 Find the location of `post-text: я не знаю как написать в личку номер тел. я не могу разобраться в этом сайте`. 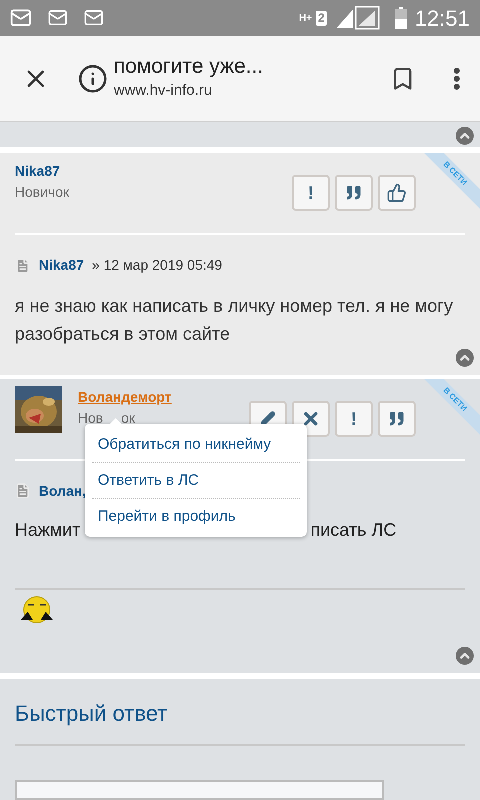

post-text: я не знаю как написать в личку номер тел. я не могу разобраться в этом сайте is located at coordinates (234, 320).